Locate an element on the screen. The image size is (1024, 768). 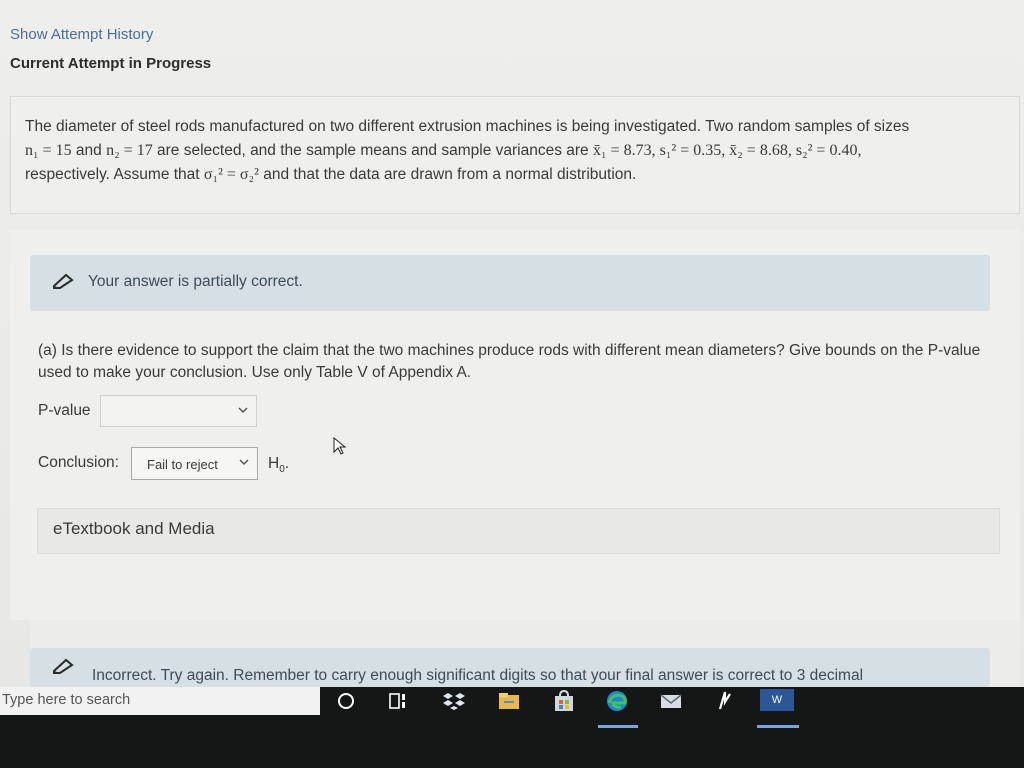
mouse-cursor-icon is located at coordinates (340, 446).